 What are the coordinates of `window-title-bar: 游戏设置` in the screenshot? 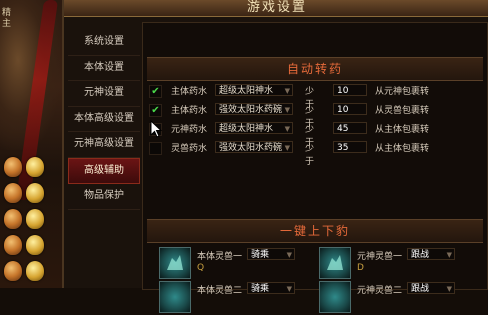 It's located at (276, 8).